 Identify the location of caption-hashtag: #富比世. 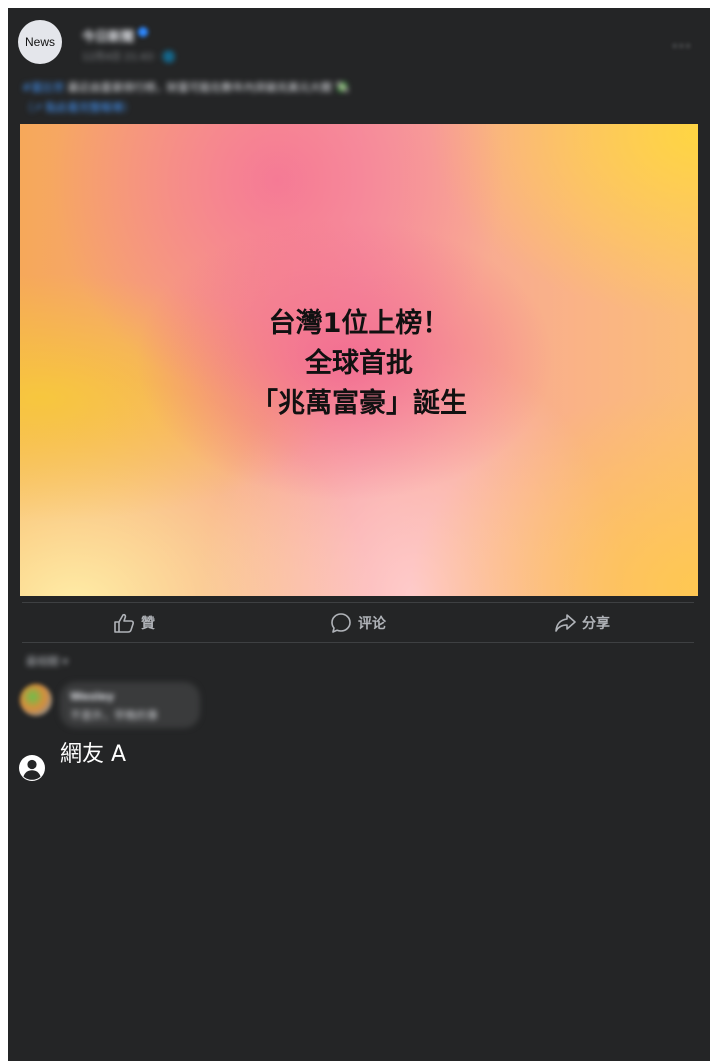
(43, 87).